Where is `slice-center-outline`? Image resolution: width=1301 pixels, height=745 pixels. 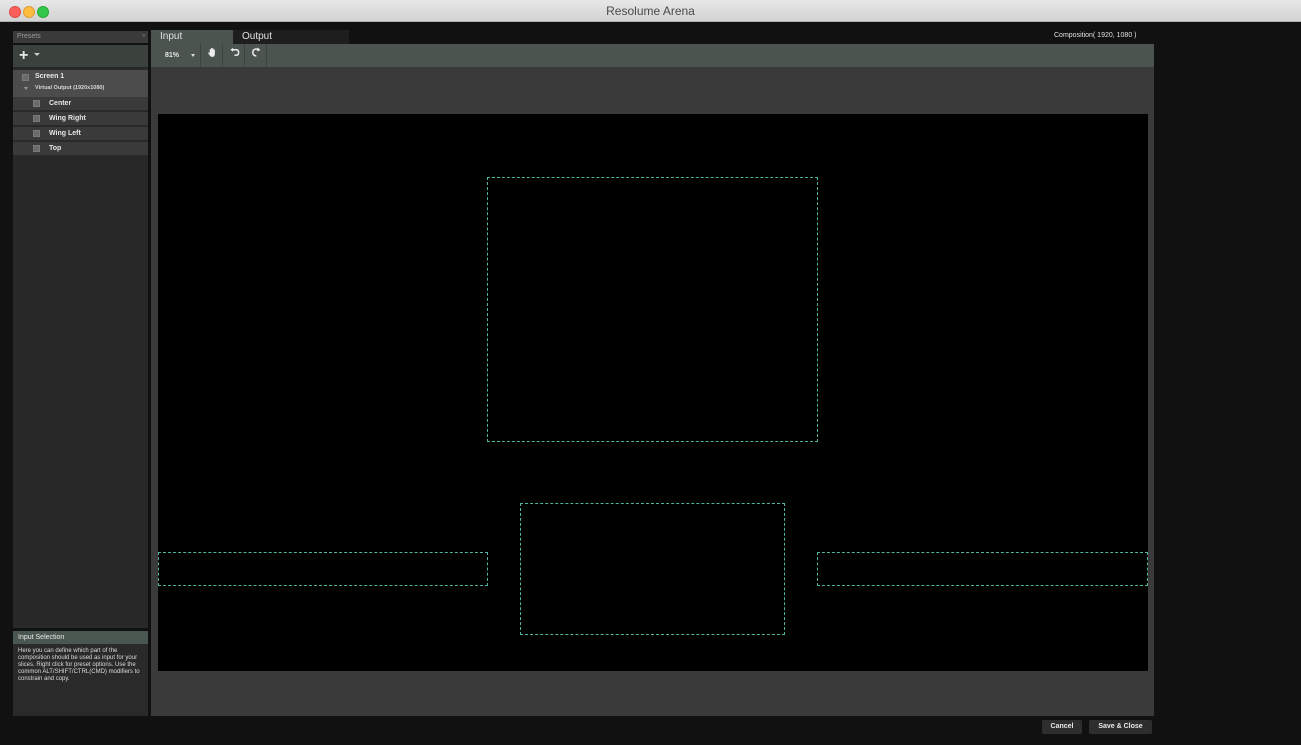 slice-center-outline is located at coordinates (652, 569).